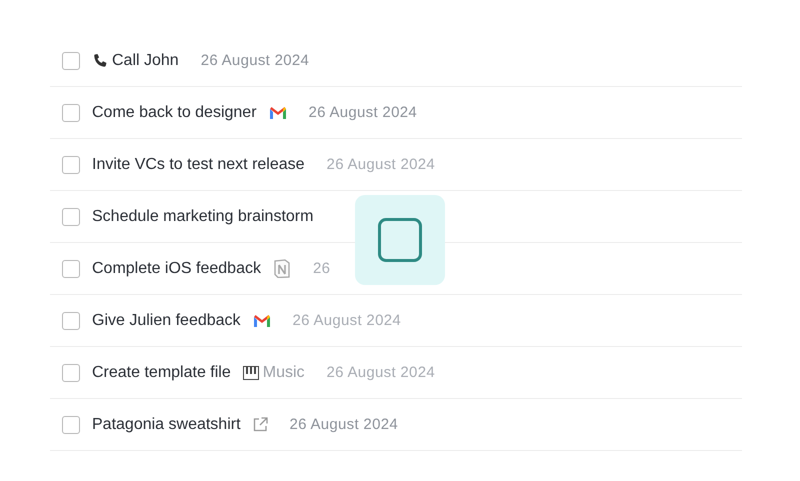 This screenshot has width=800, height=481. Describe the element at coordinates (166, 321) in the screenshot. I see `task-title: Give Julien feedback` at that location.